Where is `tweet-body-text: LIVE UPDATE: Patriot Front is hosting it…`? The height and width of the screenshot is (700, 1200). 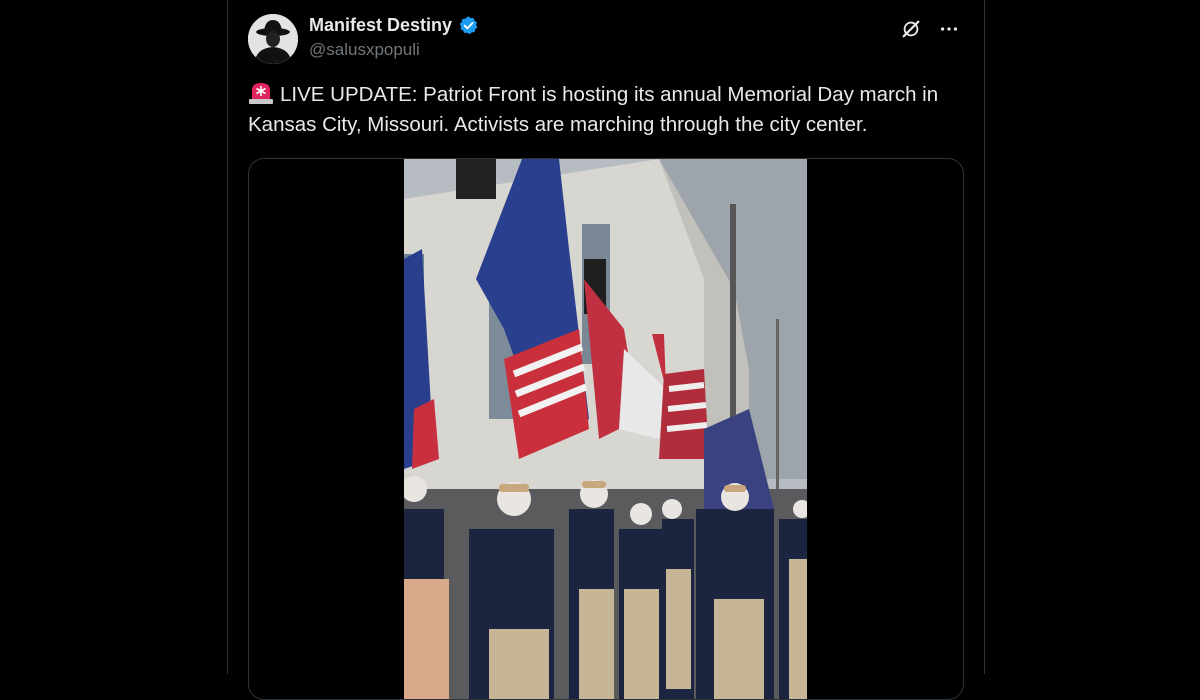 tweet-body-text: LIVE UPDATE: Patriot Front is hosting it… is located at coordinates (593, 109).